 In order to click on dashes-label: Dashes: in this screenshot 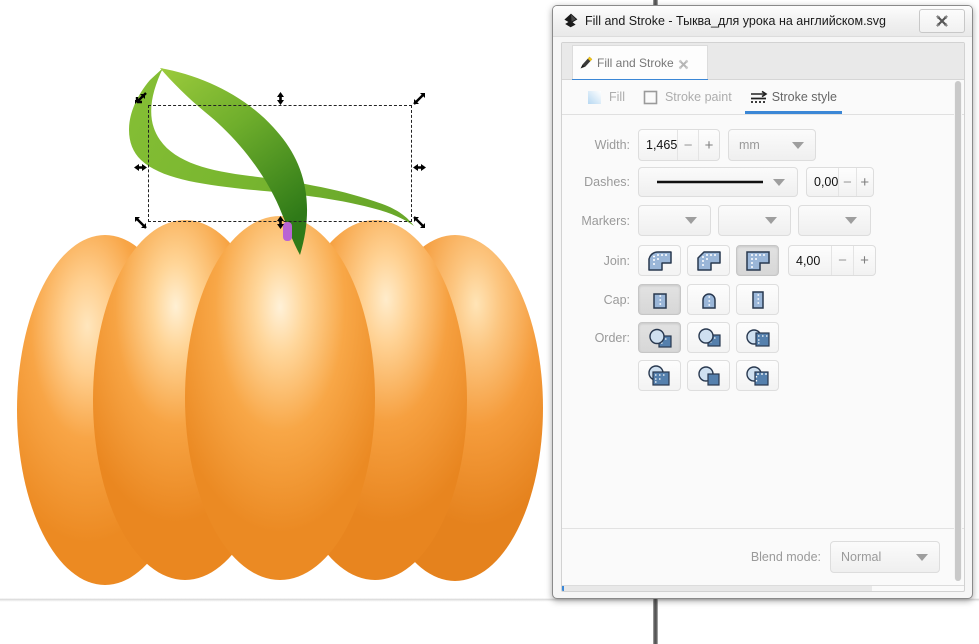, I will do `click(607, 182)`.